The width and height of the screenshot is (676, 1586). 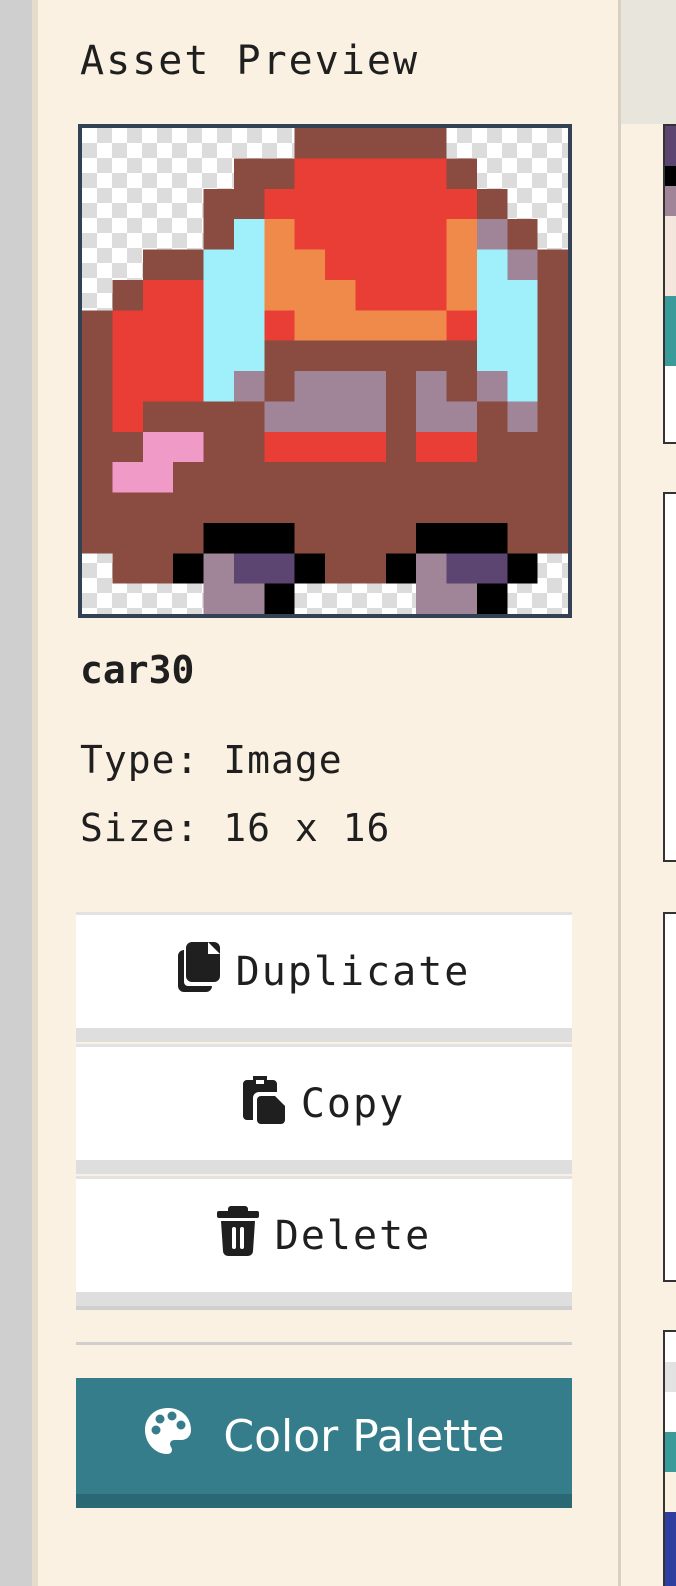 What do you see at coordinates (198, 971) in the screenshot?
I see `duplicate-icon` at bounding box center [198, 971].